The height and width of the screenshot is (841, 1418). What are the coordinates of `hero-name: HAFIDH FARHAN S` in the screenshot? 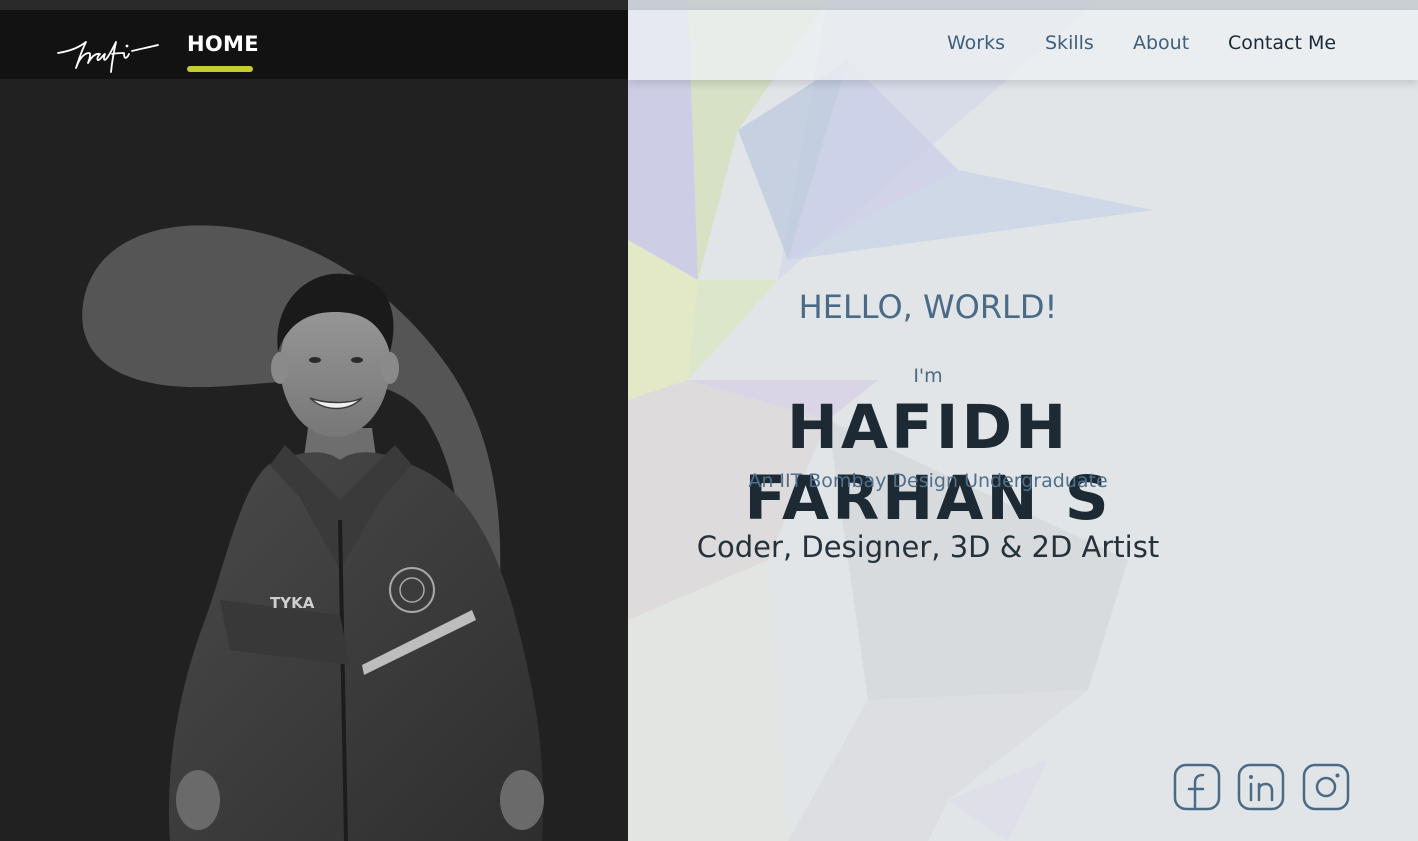 It's located at (928, 463).